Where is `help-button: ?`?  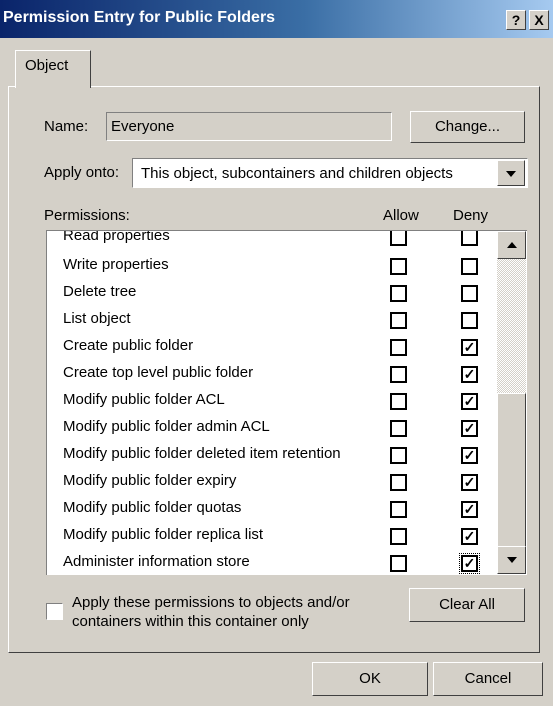
help-button: ? is located at coordinates (516, 20).